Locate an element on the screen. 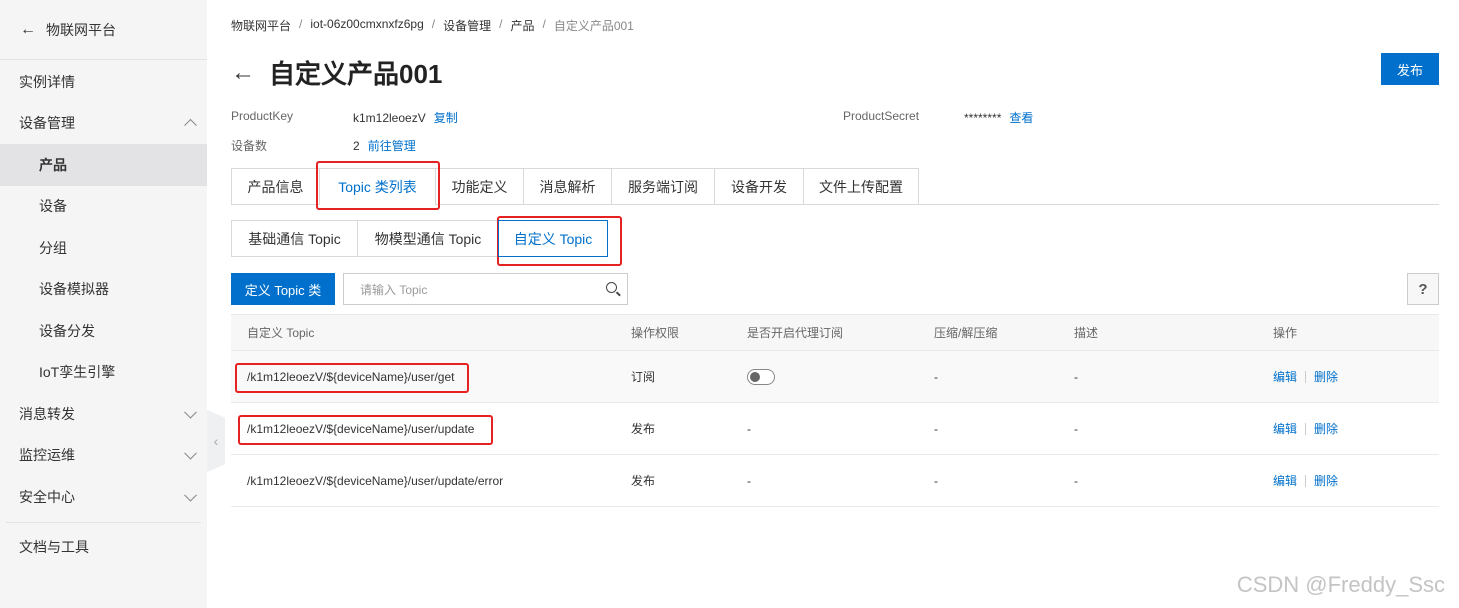 Image resolution: width=1459 pixels, height=608 pixels. sidebar-back: ← 物联网平台 is located at coordinates (103, 30).